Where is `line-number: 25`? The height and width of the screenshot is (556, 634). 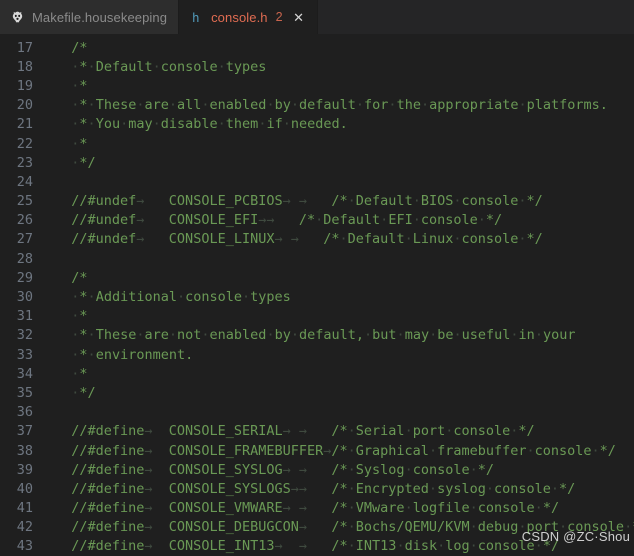 line-number: 25 is located at coordinates (24, 201).